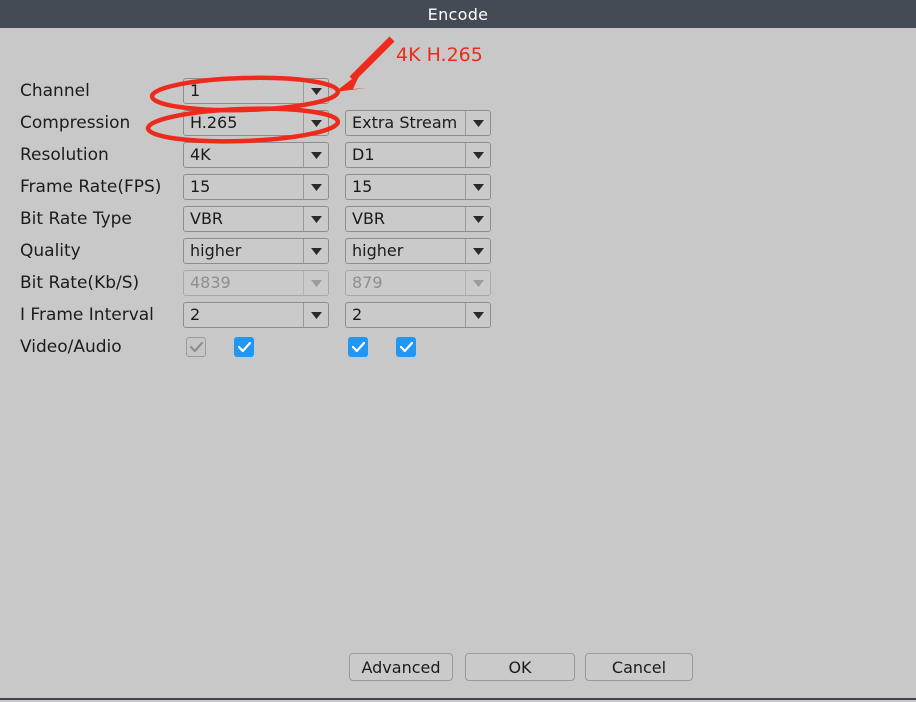 The height and width of the screenshot is (702, 916). What do you see at coordinates (418, 315) in the screenshot?
I see `i-frame-interval-extra-combo: 2` at bounding box center [418, 315].